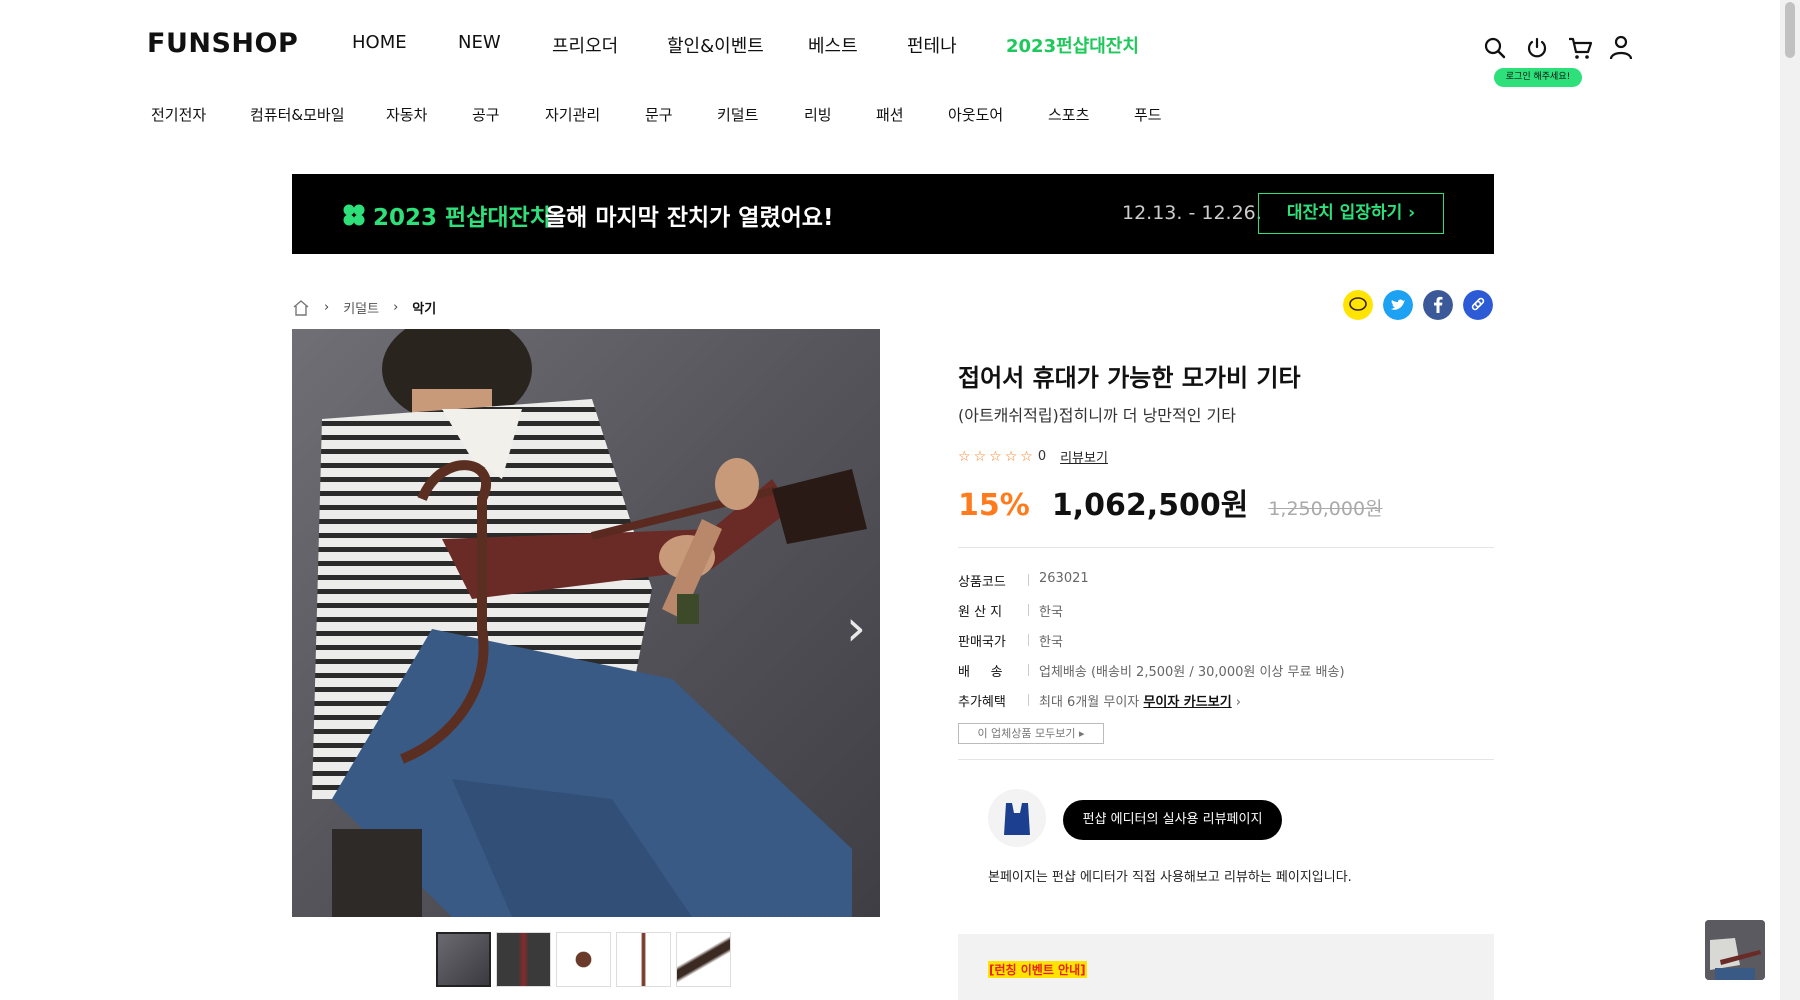  What do you see at coordinates (1026, 733) in the screenshot?
I see `vendor-button-label: 이 업체상품 모두보기` at bounding box center [1026, 733].